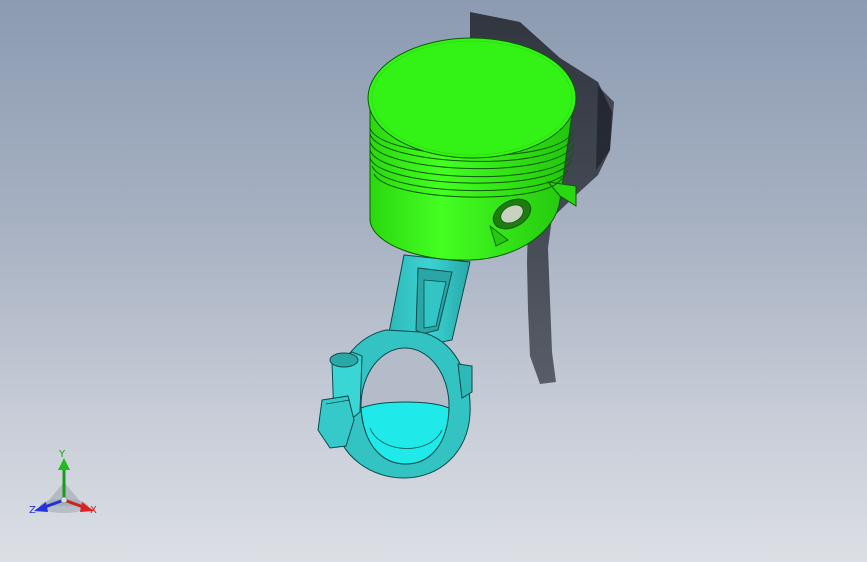 This screenshot has width=867, height=562. Describe the element at coordinates (472, 98) in the screenshot. I see `piston-crown` at that location.